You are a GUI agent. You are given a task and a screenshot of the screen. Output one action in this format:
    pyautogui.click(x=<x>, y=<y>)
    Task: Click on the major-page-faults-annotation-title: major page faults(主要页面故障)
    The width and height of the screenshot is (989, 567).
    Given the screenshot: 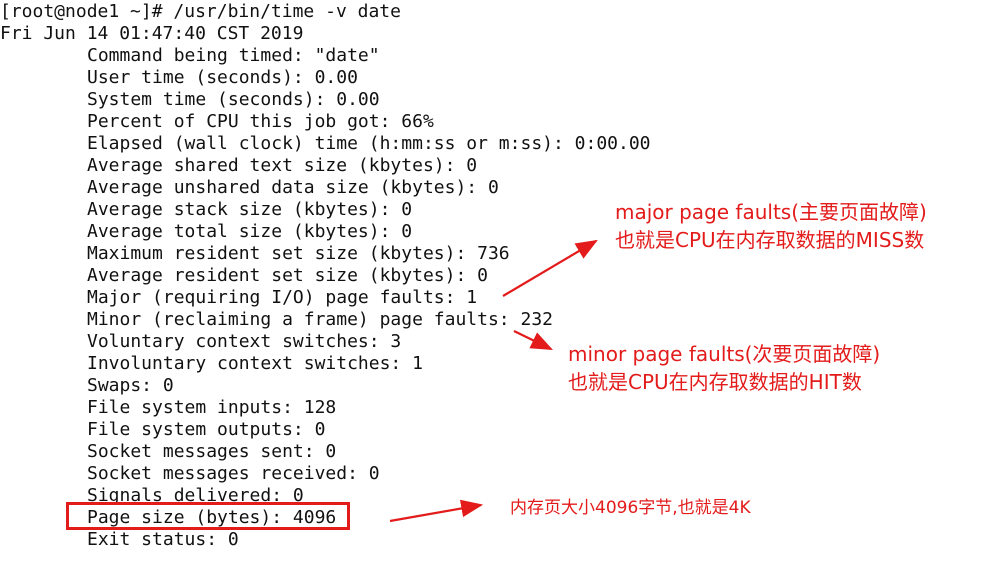 What is the action you would take?
    pyautogui.click(x=771, y=212)
    